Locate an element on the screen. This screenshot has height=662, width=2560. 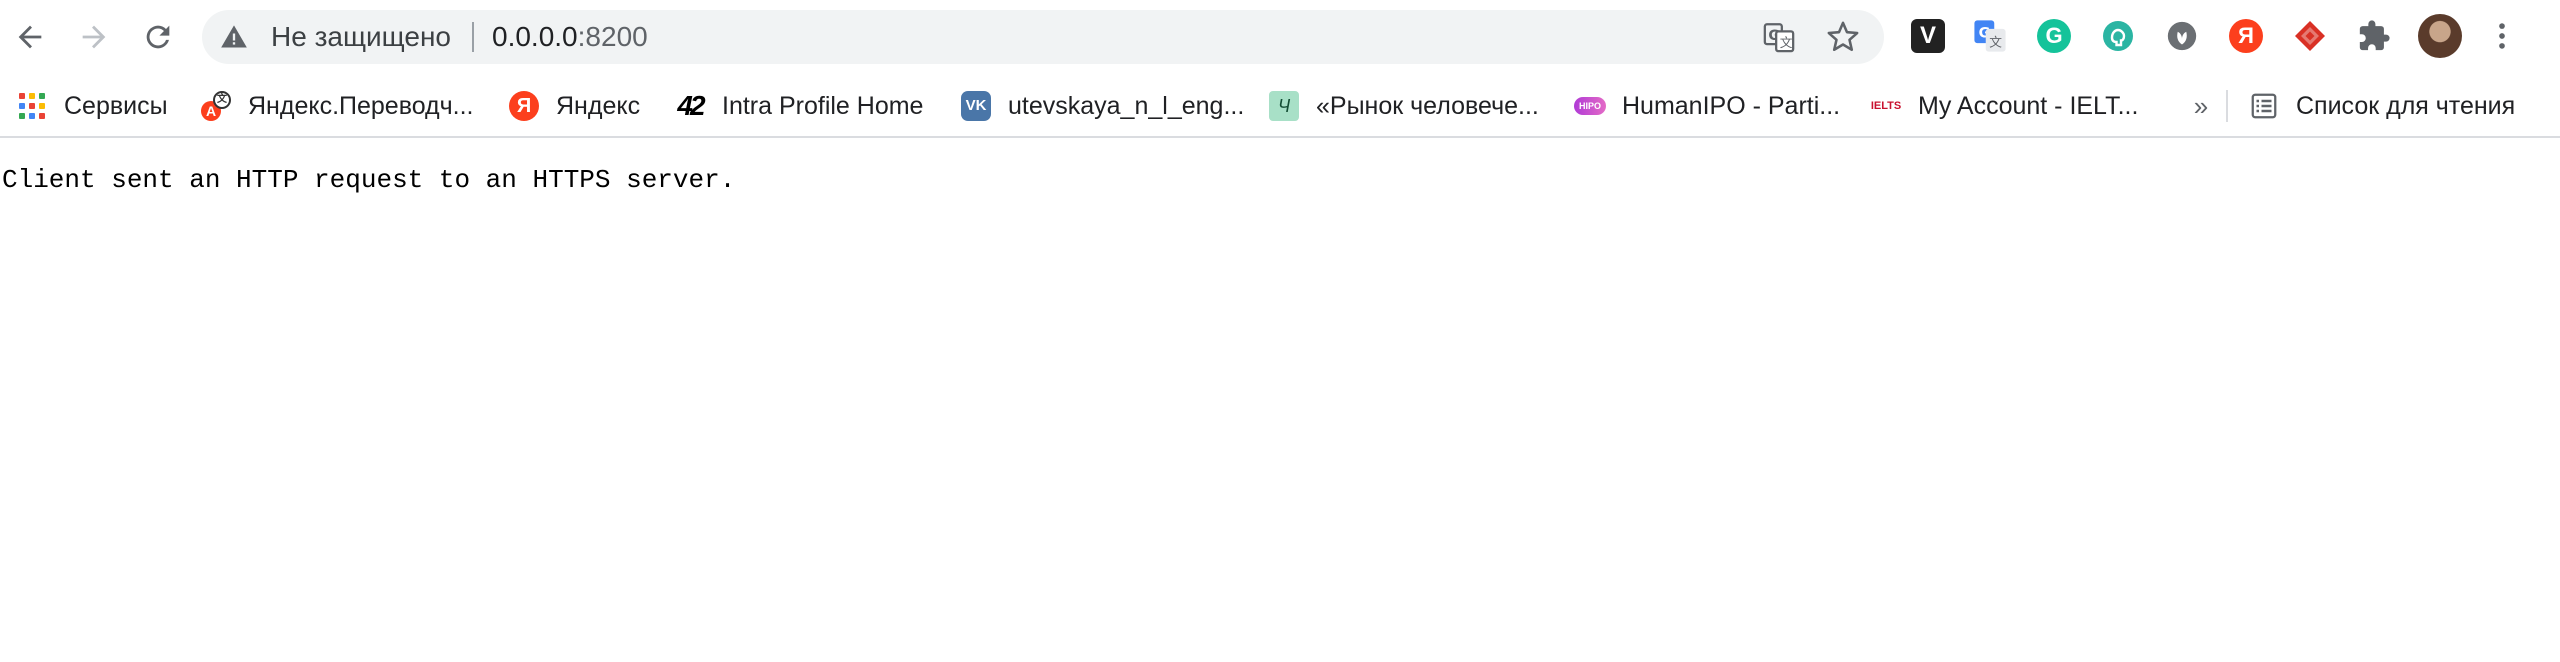
diamond-icon is located at coordinates (2310, 36).